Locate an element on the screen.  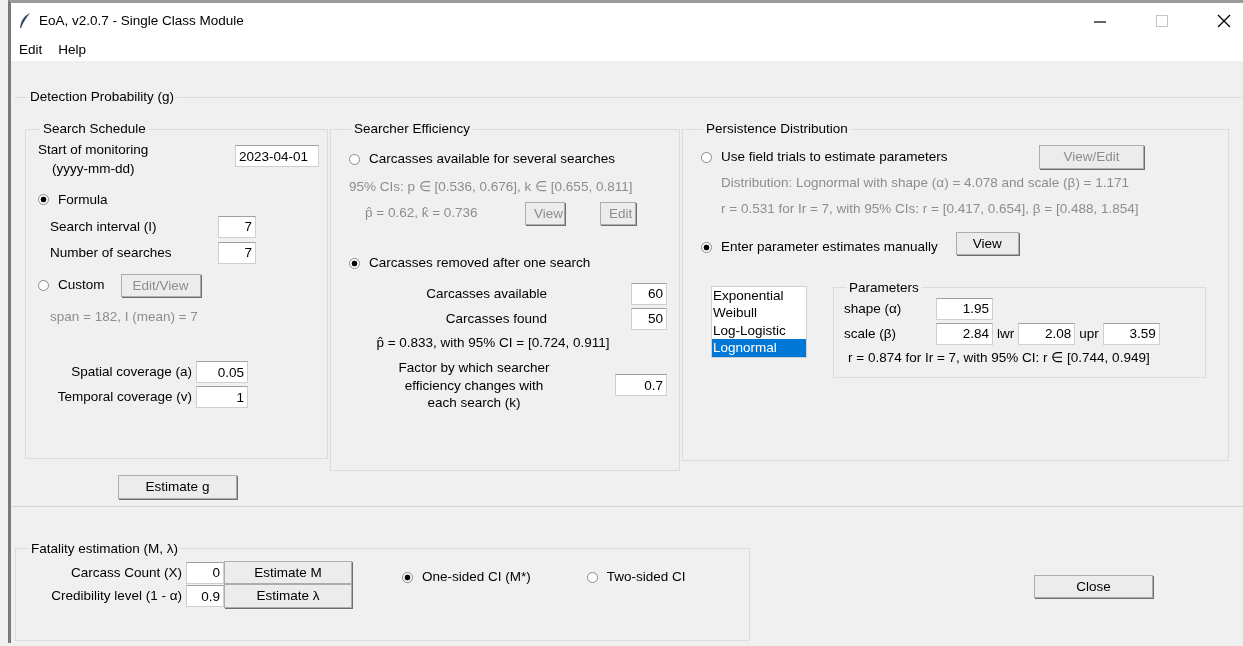
field-label: scale (β) is located at coordinates (871, 333).